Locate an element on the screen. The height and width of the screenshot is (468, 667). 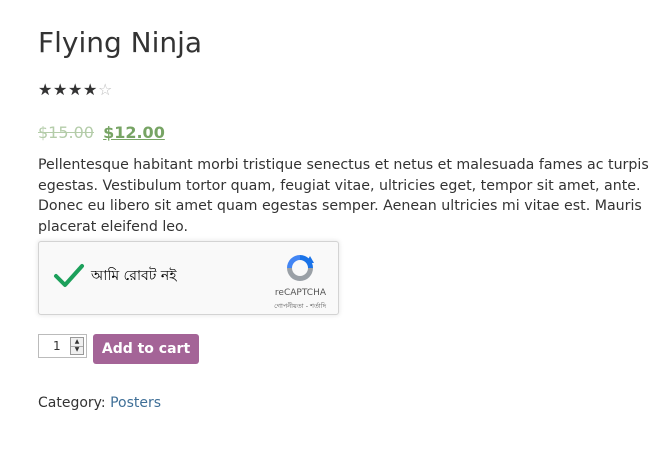
chevron-down-icon: ▼ is located at coordinates (77, 350).